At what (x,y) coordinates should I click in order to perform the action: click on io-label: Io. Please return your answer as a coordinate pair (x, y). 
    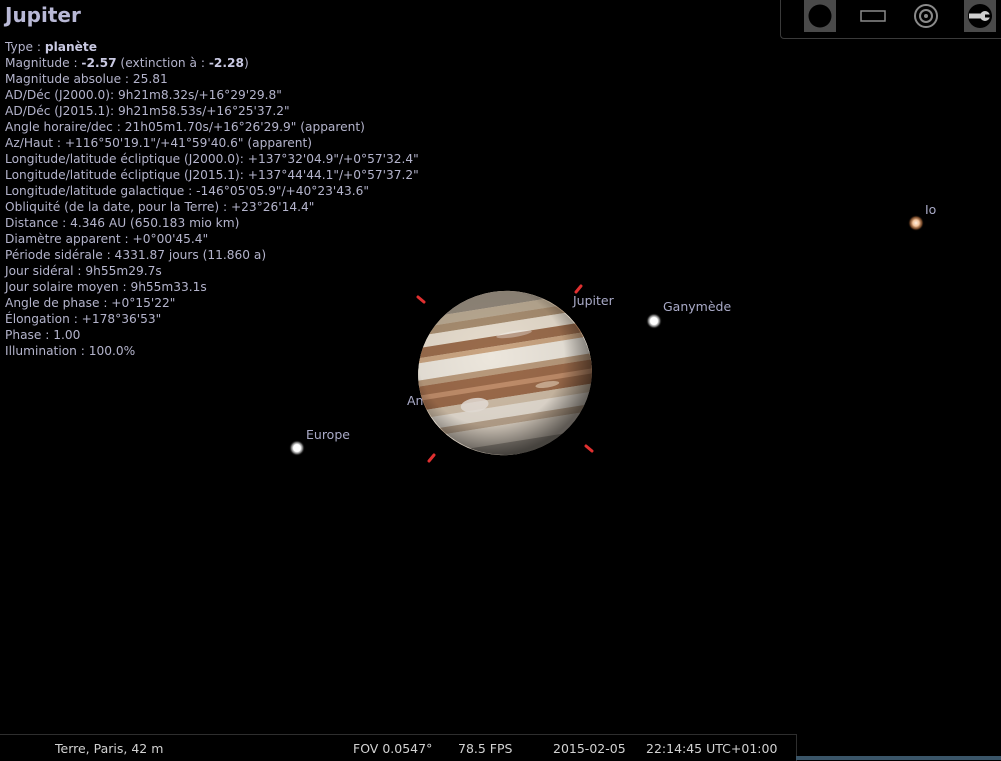
    Looking at the image, I should click on (931, 209).